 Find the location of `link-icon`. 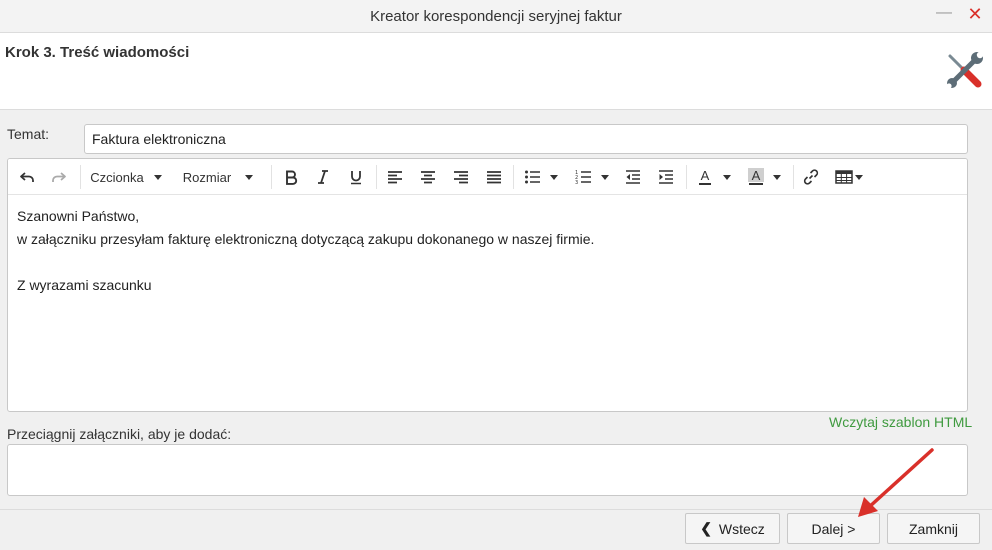

link-icon is located at coordinates (811, 177).